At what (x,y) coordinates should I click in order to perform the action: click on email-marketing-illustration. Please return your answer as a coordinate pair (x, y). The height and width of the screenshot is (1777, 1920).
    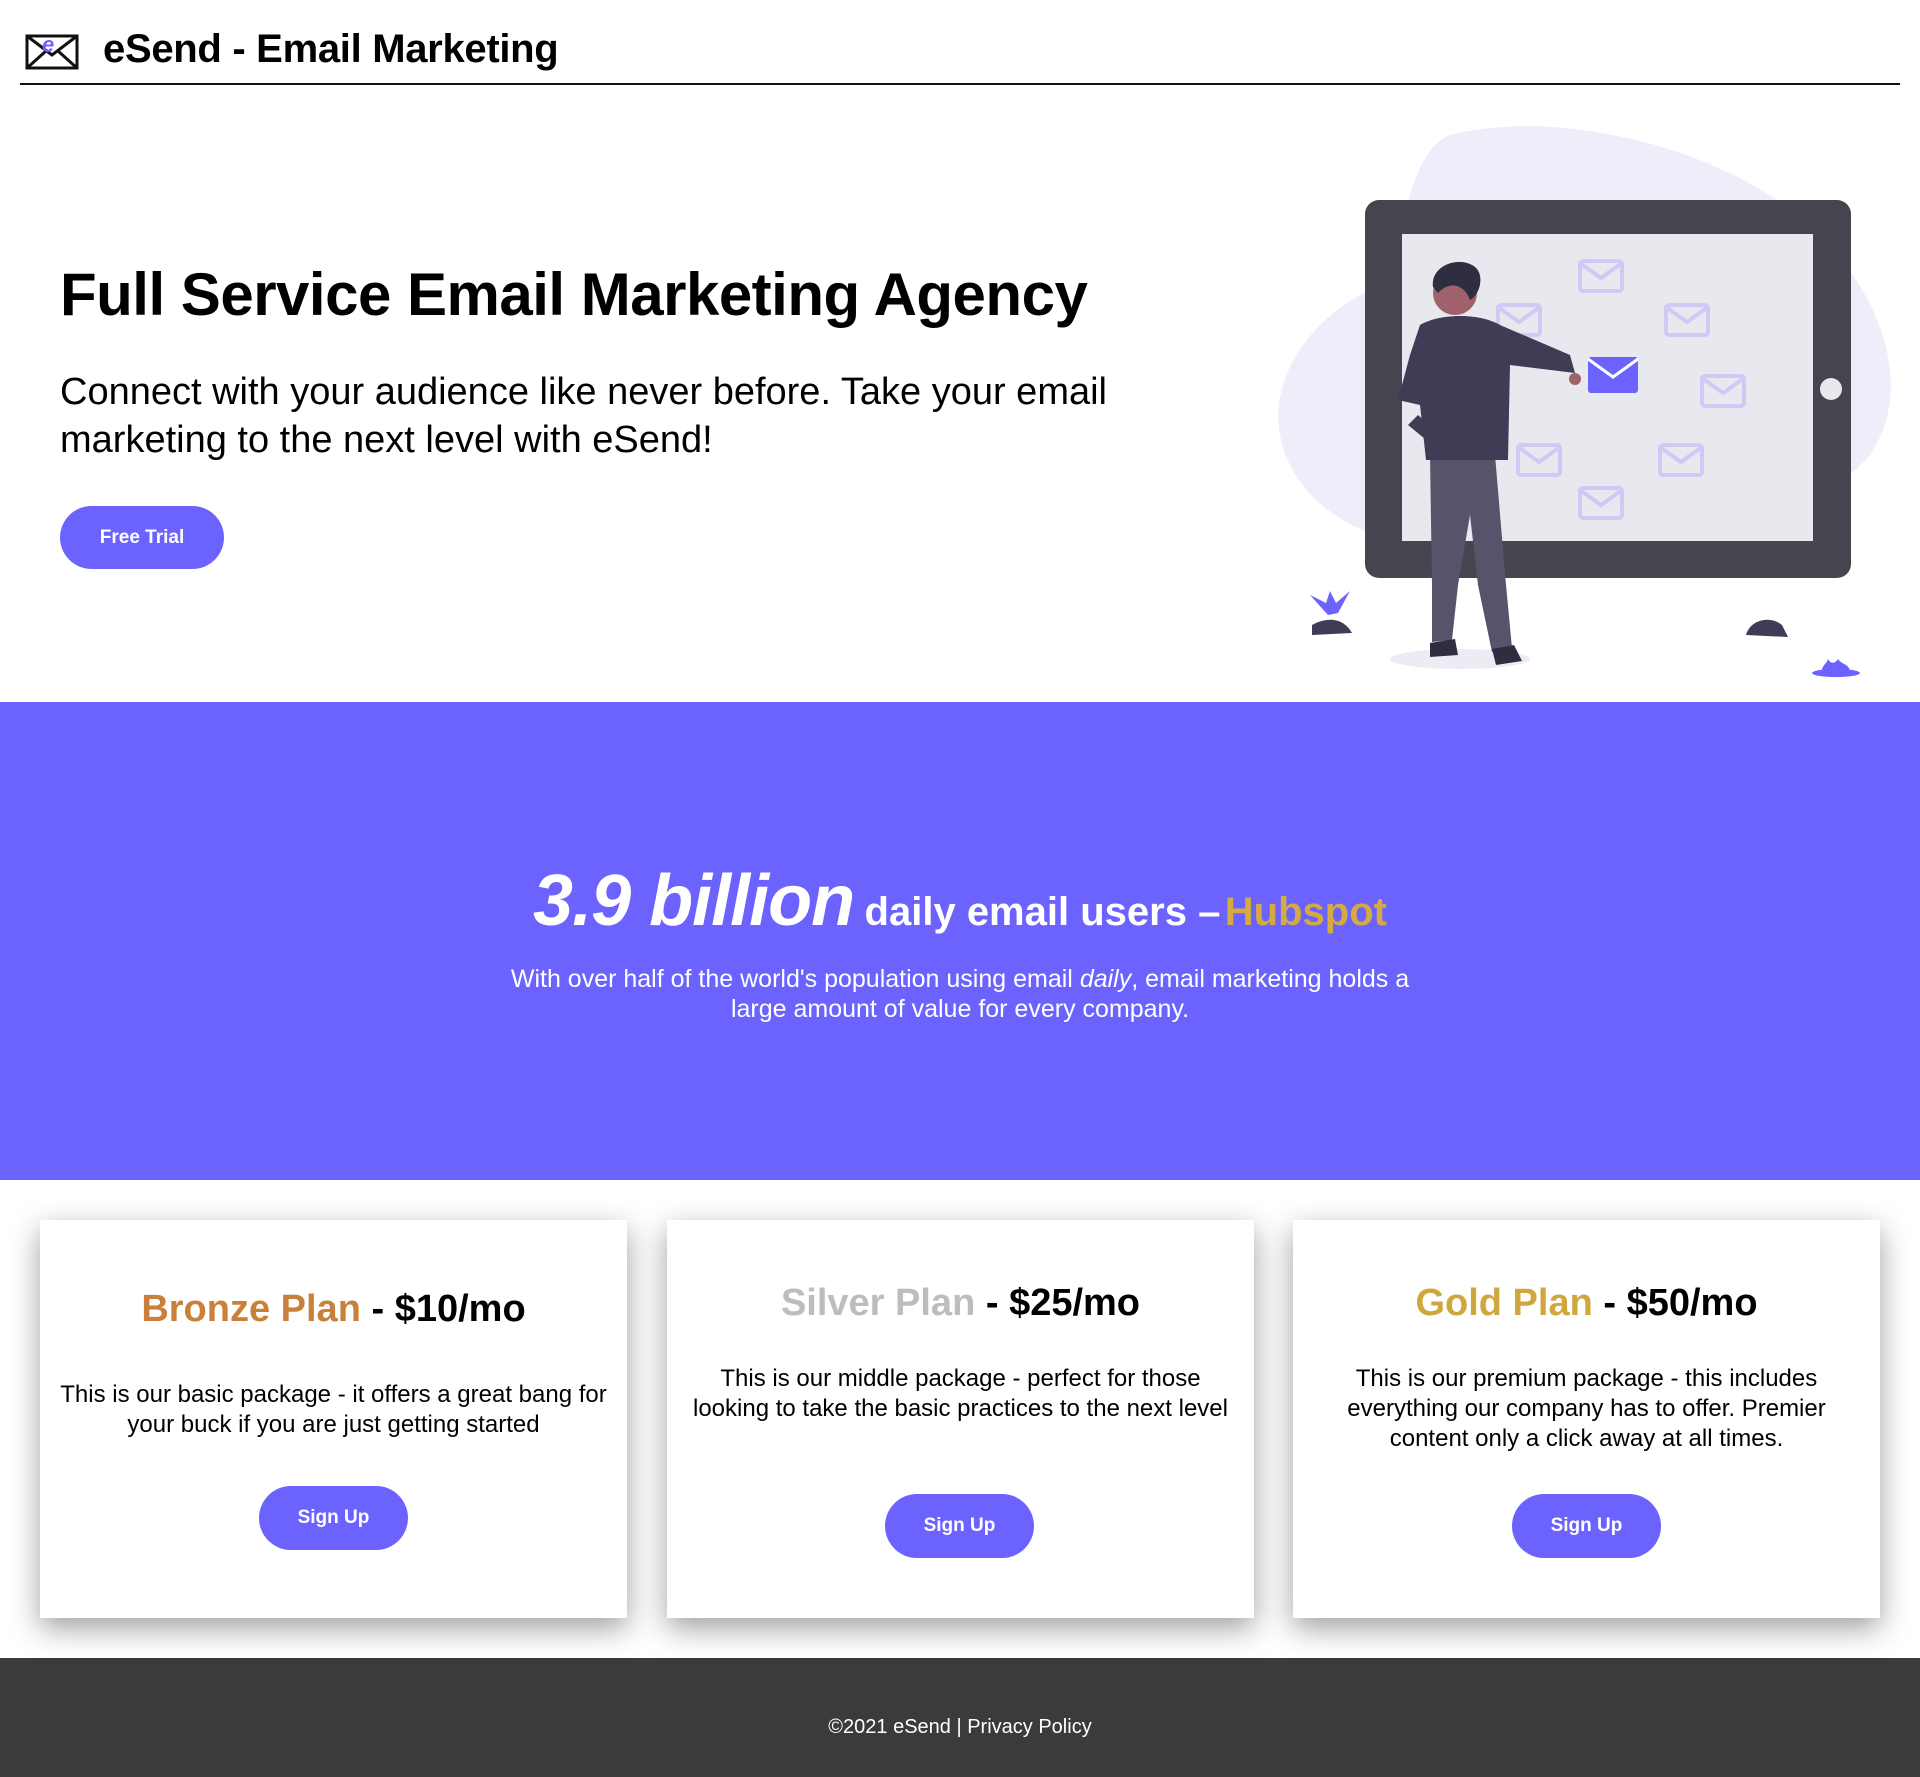
    Looking at the image, I should click on (1584, 401).